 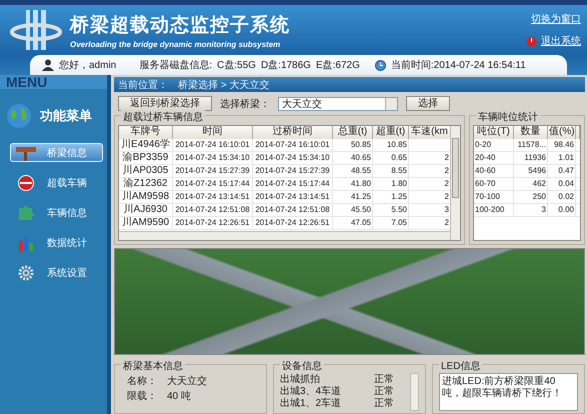 I want to click on table-row: 40-60 5496 0.47, so click(x=527, y=171).